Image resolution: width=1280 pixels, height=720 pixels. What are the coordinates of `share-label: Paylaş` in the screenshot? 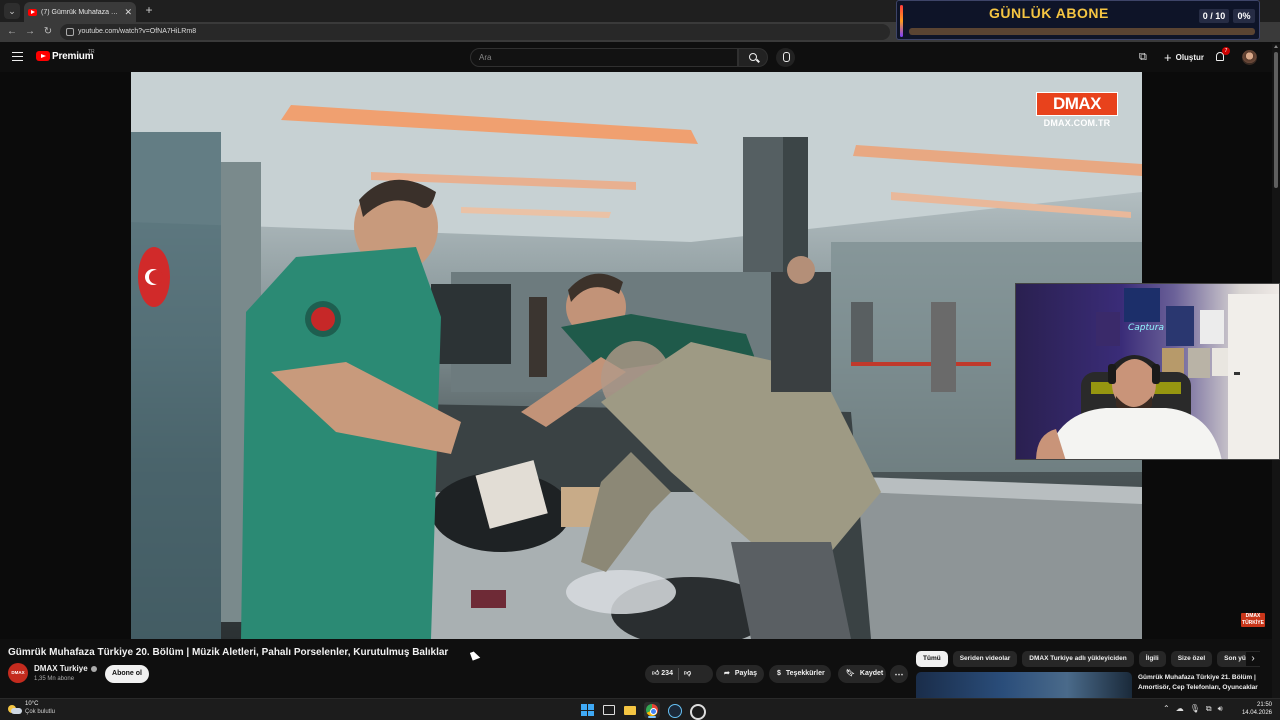 It's located at (746, 673).